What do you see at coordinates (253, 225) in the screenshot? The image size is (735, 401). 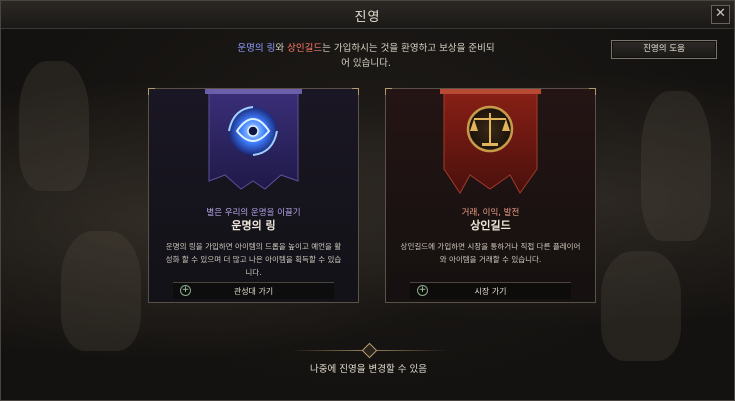 I see `faction-name: 운명의 링` at bounding box center [253, 225].